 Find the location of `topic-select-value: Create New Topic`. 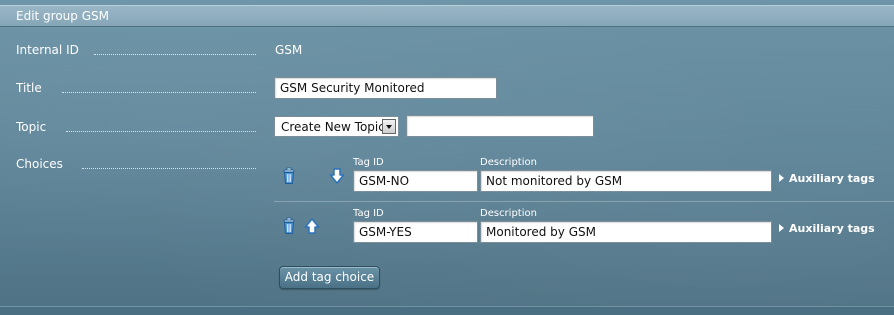

topic-select-value: Create New Topic is located at coordinates (333, 127).